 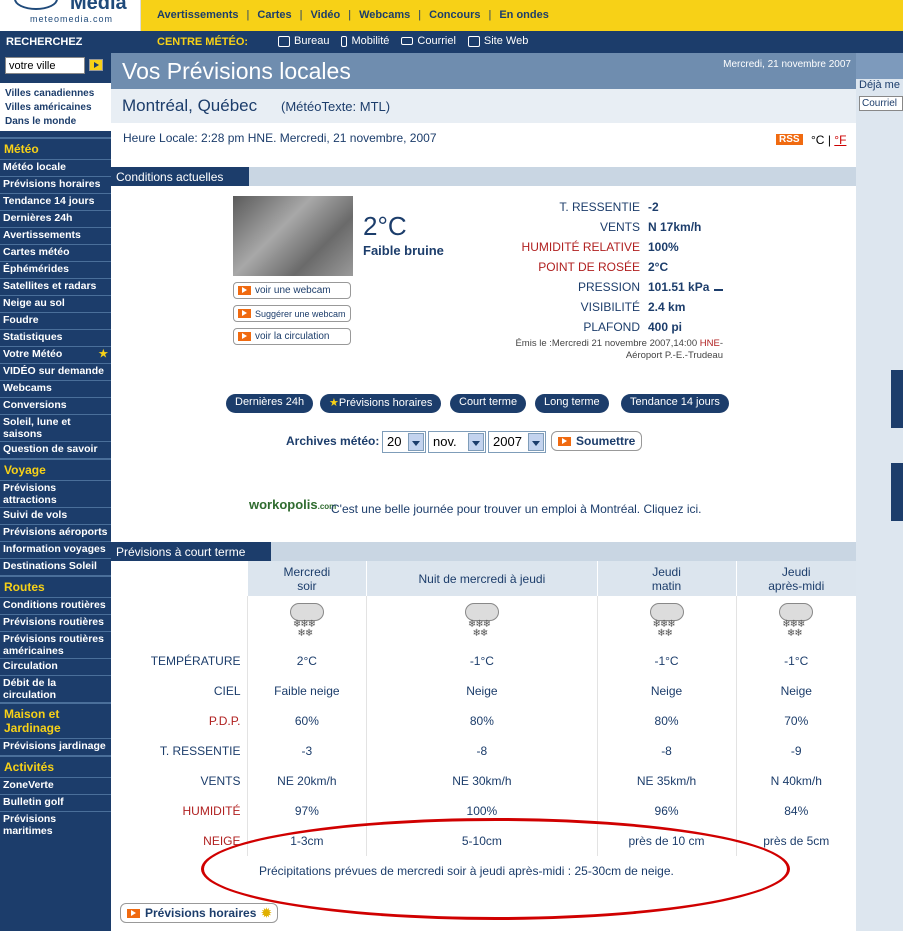 What do you see at coordinates (55, 405) in the screenshot?
I see `sidebar-item: Conversions` at bounding box center [55, 405].